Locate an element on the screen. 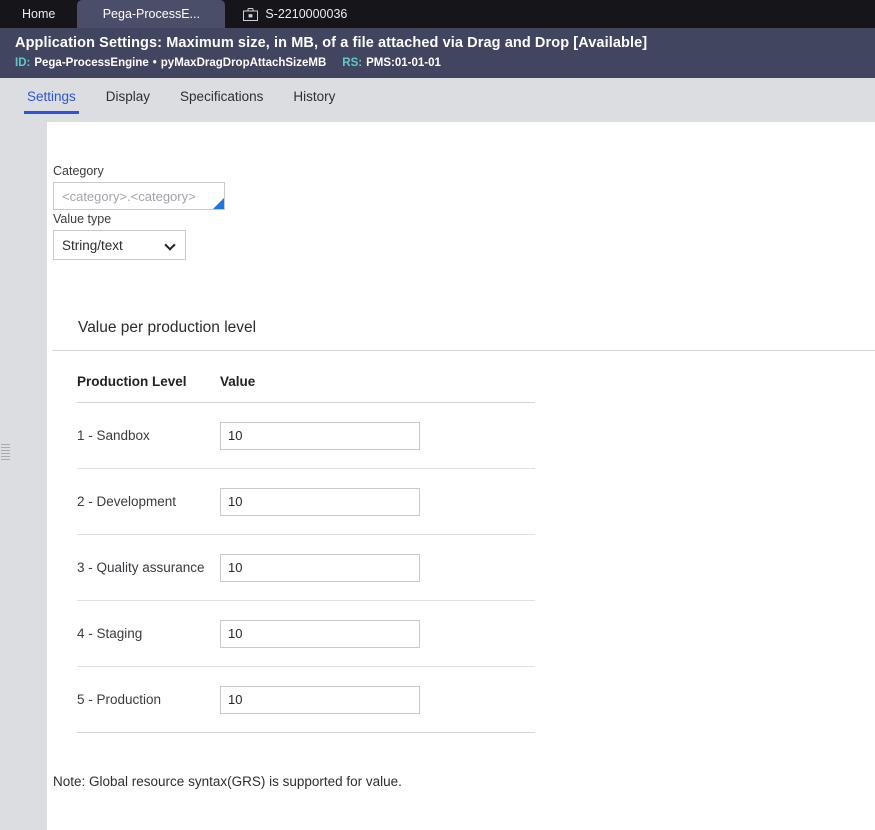 This screenshot has width=875, height=830. table-row: 5 - Production is located at coordinates (306, 700).